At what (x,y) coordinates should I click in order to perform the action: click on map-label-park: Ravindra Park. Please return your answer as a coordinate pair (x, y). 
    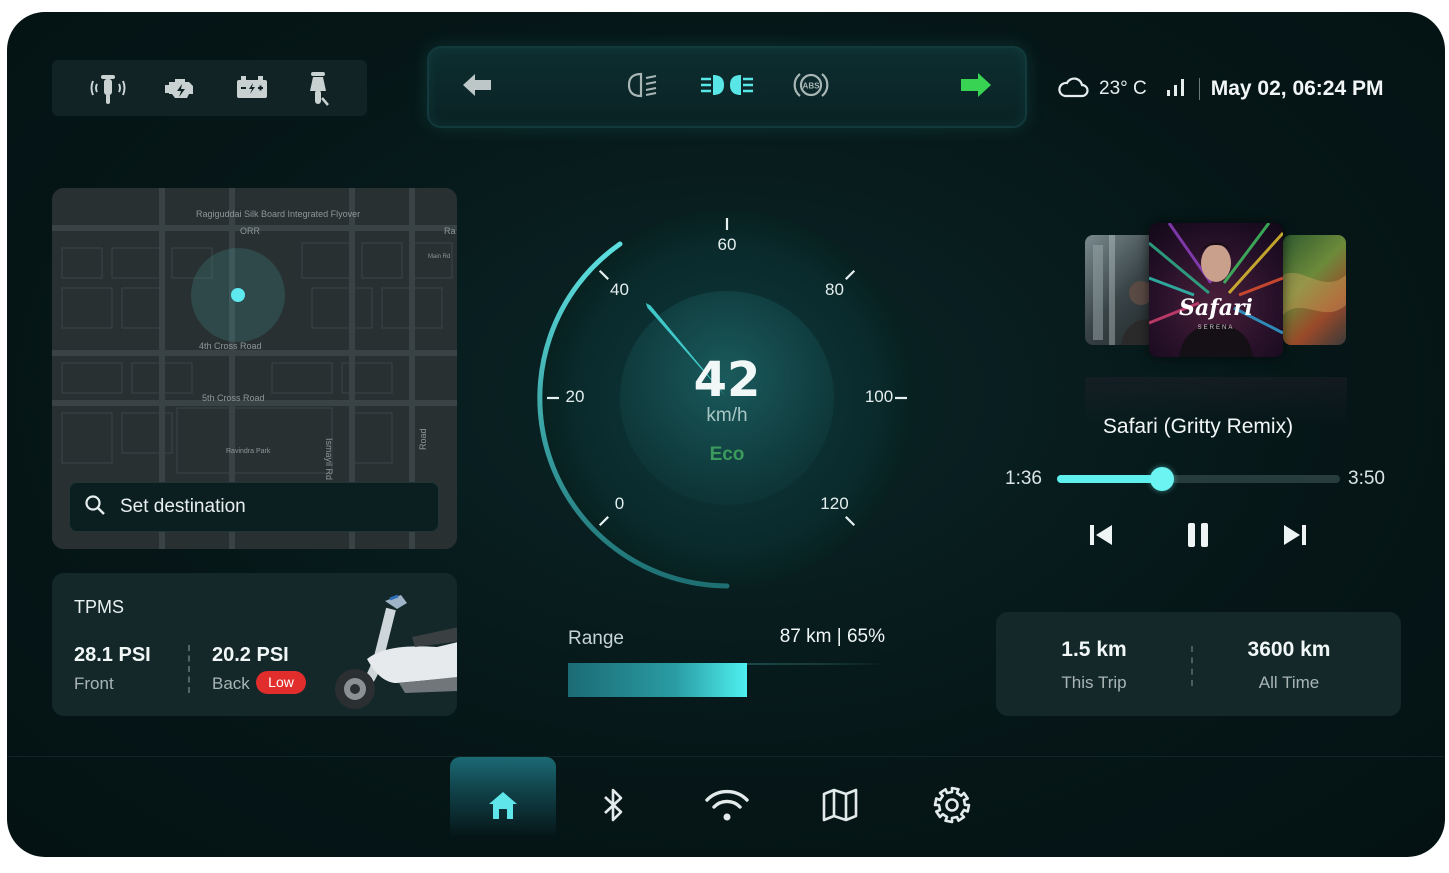
    Looking at the image, I should click on (248, 451).